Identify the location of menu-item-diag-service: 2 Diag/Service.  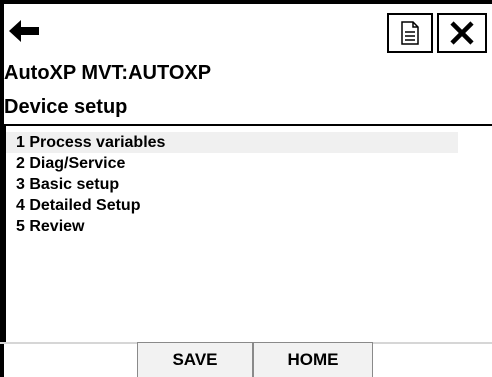
(232, 163).